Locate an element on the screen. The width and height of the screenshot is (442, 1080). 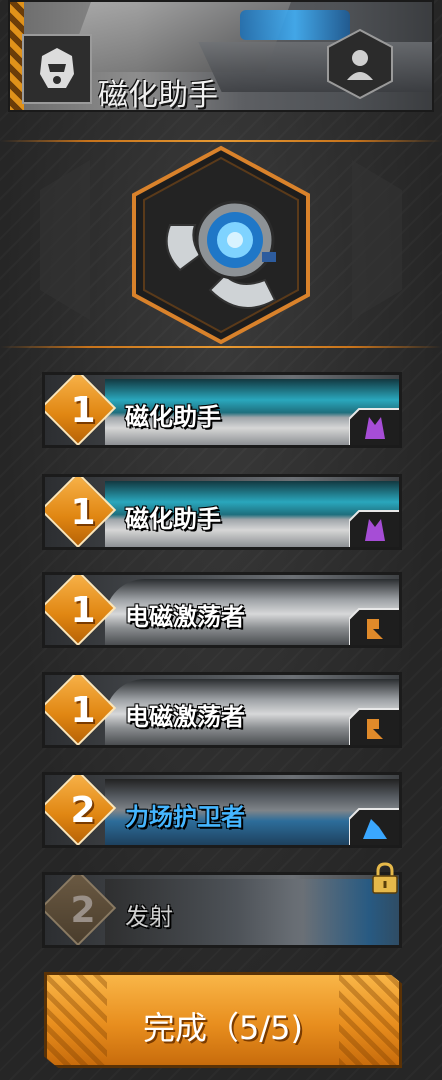
class-blue-icon is located at coordinates (374, 826).